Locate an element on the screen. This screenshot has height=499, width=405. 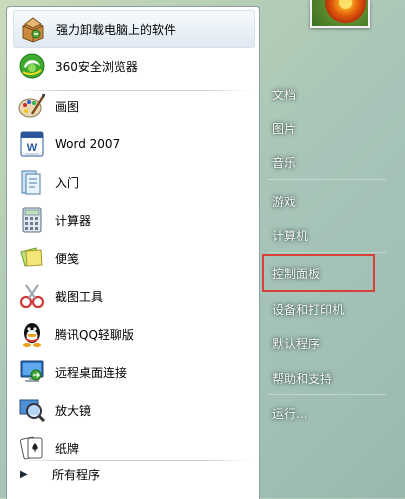
triangle-right-icon: ▶ is located at coordinates (24, 474).